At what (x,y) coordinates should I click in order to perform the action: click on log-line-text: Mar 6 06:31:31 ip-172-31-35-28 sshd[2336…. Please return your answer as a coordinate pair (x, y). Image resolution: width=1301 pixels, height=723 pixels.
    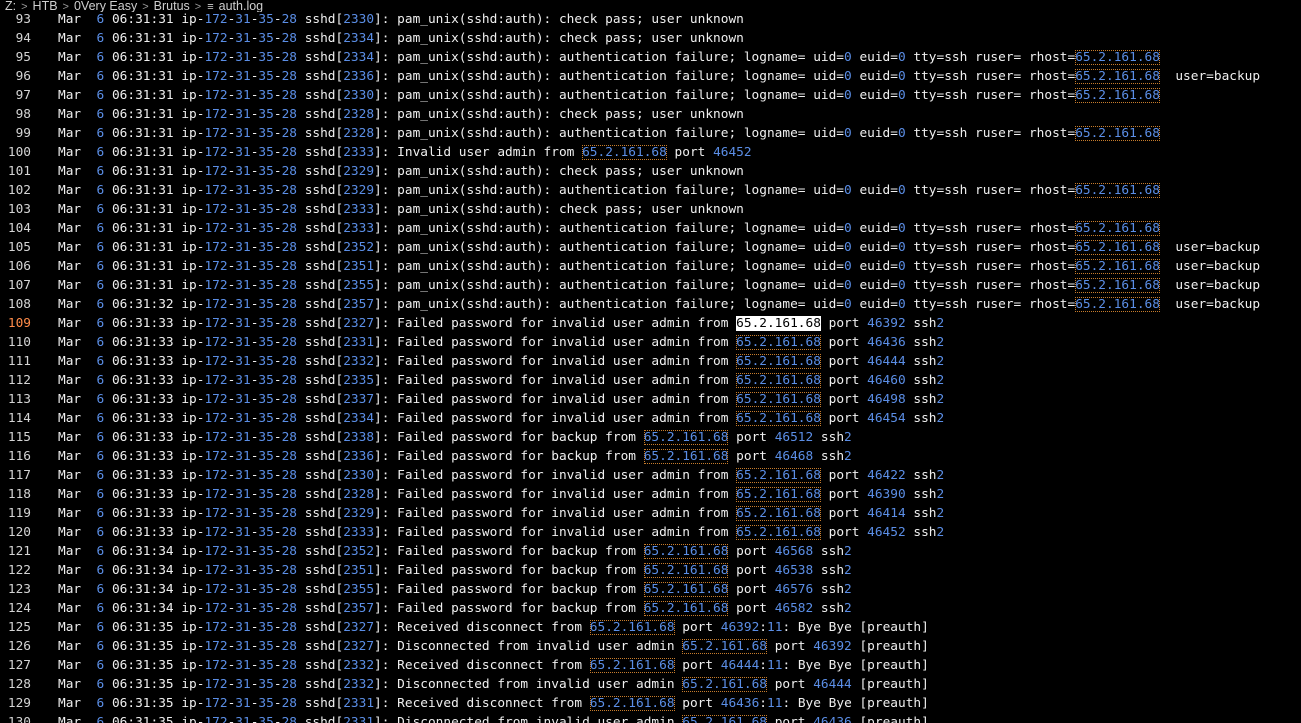
    Looking at the image, I should click on (659, 76).